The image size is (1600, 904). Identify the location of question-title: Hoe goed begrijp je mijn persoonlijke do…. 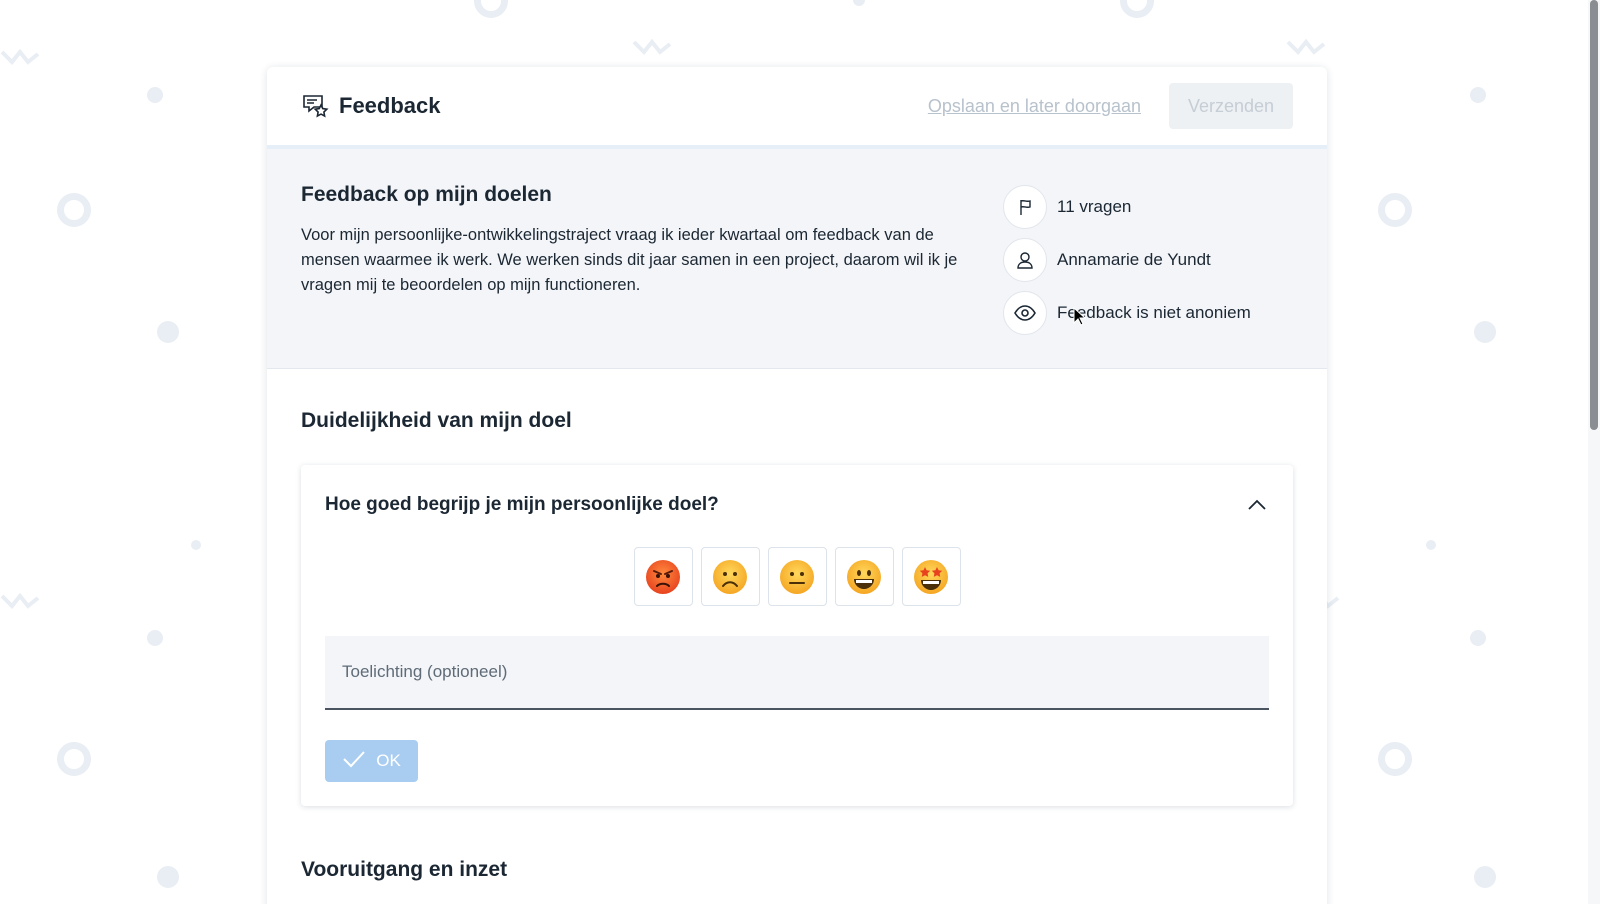
(522, 504).